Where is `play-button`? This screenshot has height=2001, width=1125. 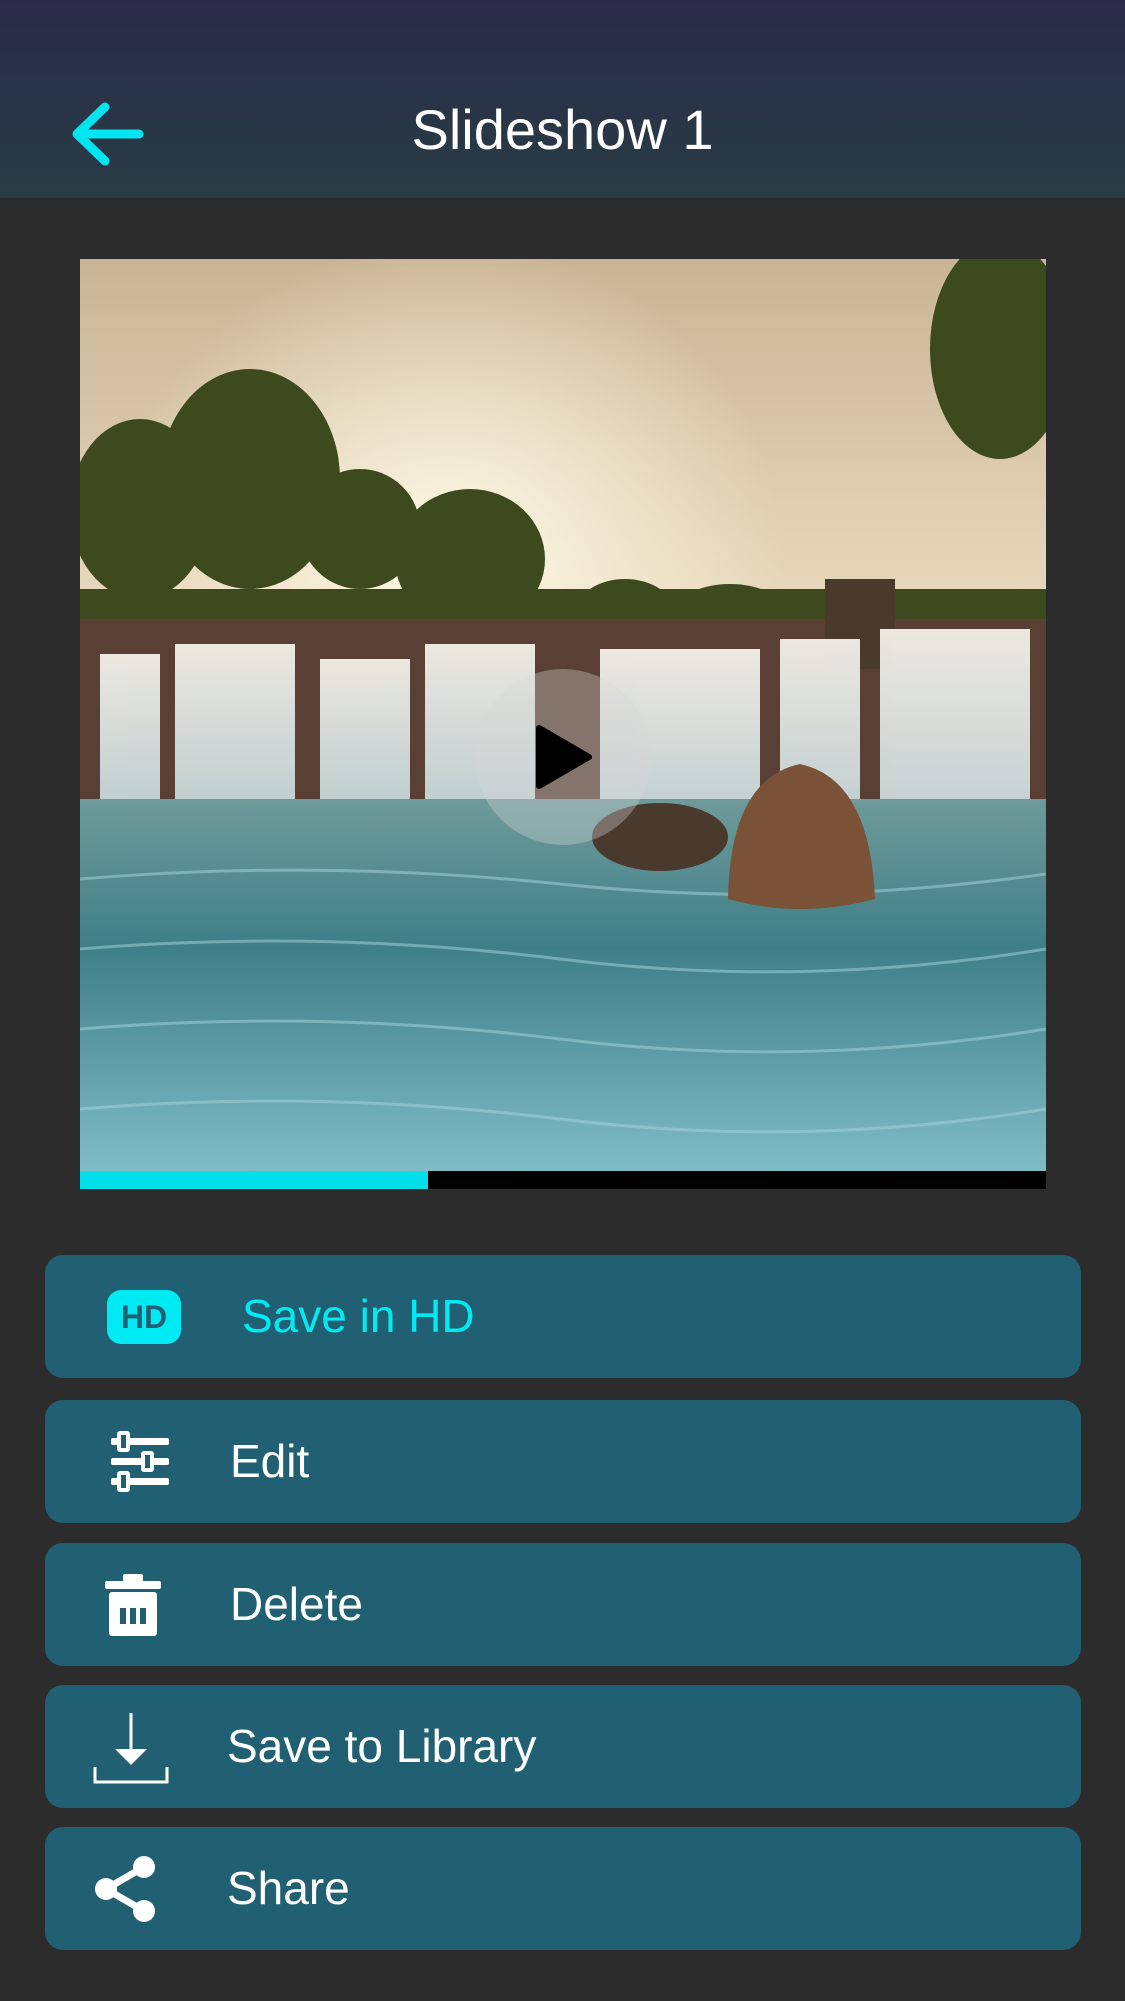
play-button is located at coordinates (563, 757).